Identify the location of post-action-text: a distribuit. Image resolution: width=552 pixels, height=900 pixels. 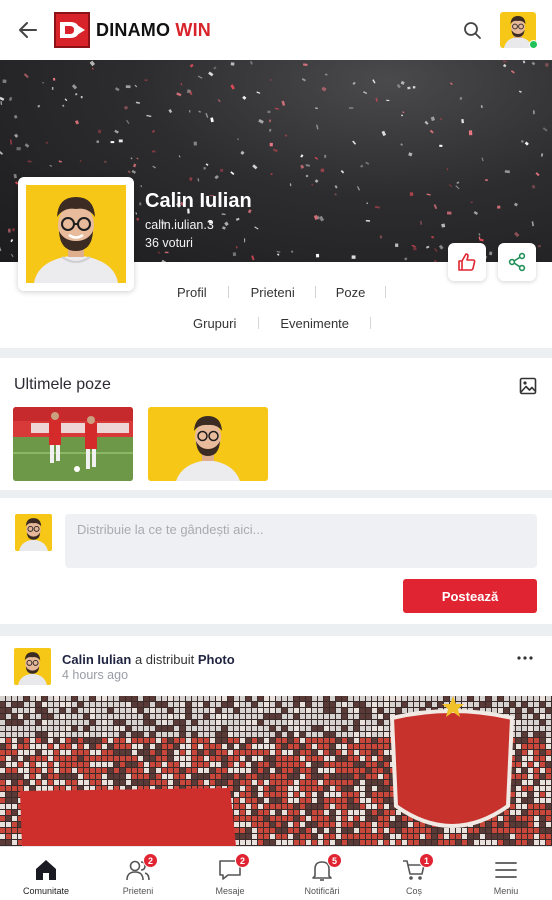
(164, 659).